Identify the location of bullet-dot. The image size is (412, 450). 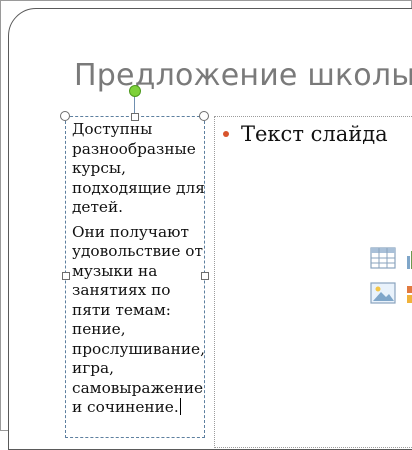
(226, 134).